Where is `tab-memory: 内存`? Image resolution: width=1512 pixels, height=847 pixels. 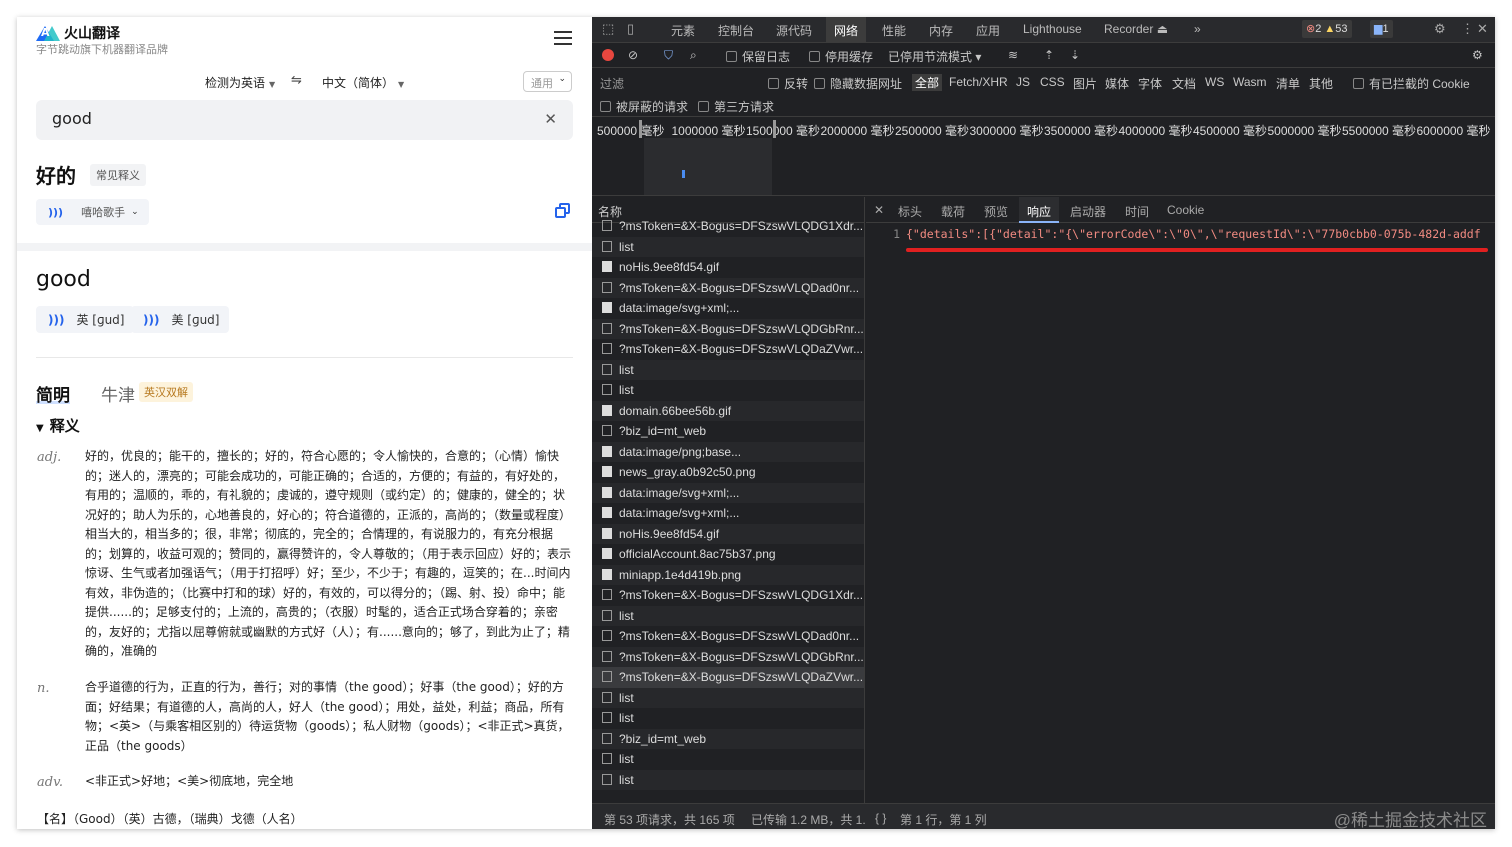
tab-memory: 内存 is located at coordinates (941, 30).